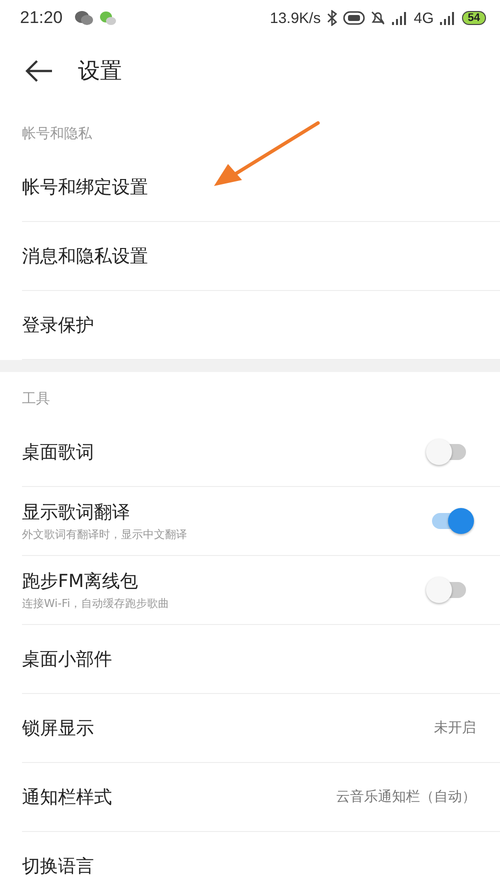 The width and height of the screenshot is (500, 889). What do you see at coordinates (406, 797) in the screenshot?
I see `row-value: 云音乐通知栏（自动）` at bounding box center [406, 797].